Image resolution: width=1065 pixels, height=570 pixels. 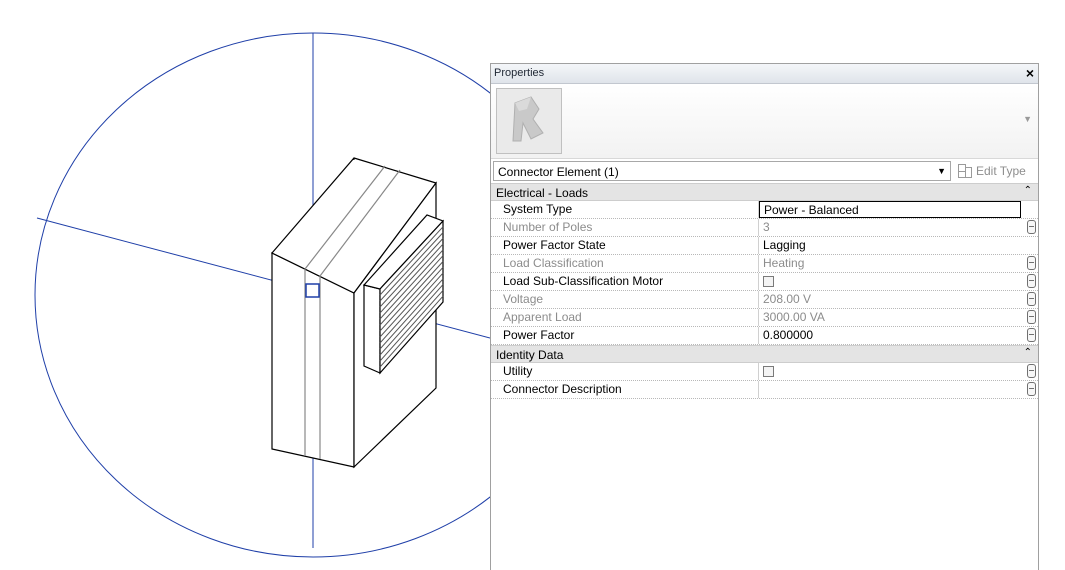 I want to click on property-name: Load Sub-Classification Motor, so click(x=625, y=281).